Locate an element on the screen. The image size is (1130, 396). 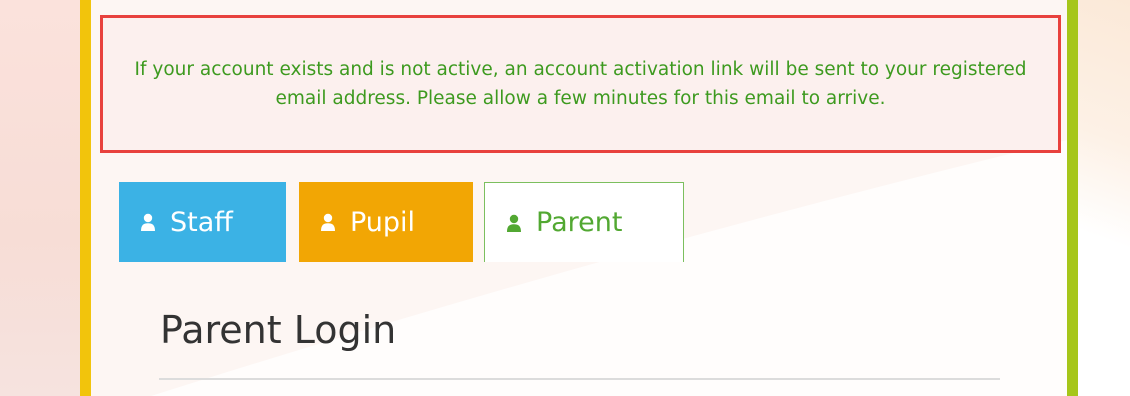
page-background-right is located at coordinates (1104, 198).